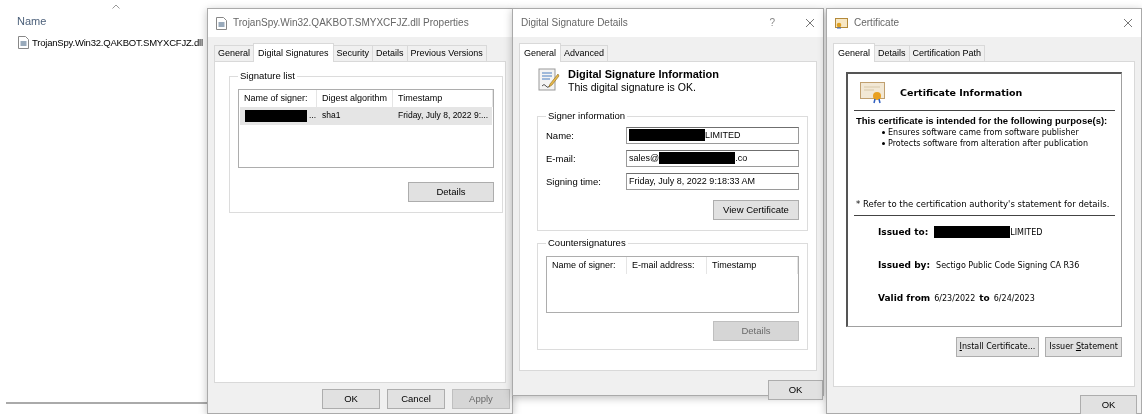 This screenshot has height=414, width=1142. Describe the element at coordinates (587, 242) in the screenshot. I see `group-label: Countersignatures` at that location.